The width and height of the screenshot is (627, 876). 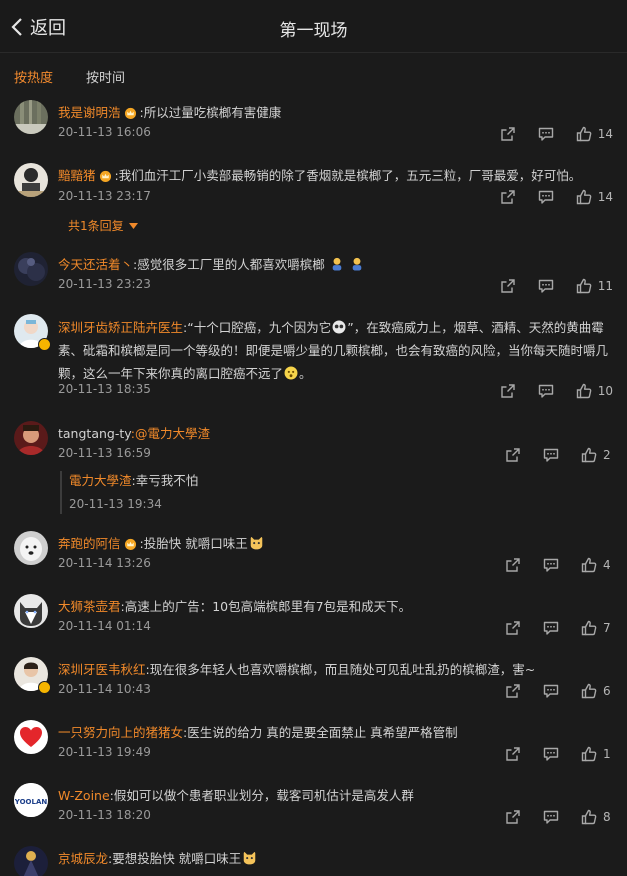 I want to click on comment-text-line: 京城辰龙:要想投胎快 就嚼口味王, so click(x=336, y=859).